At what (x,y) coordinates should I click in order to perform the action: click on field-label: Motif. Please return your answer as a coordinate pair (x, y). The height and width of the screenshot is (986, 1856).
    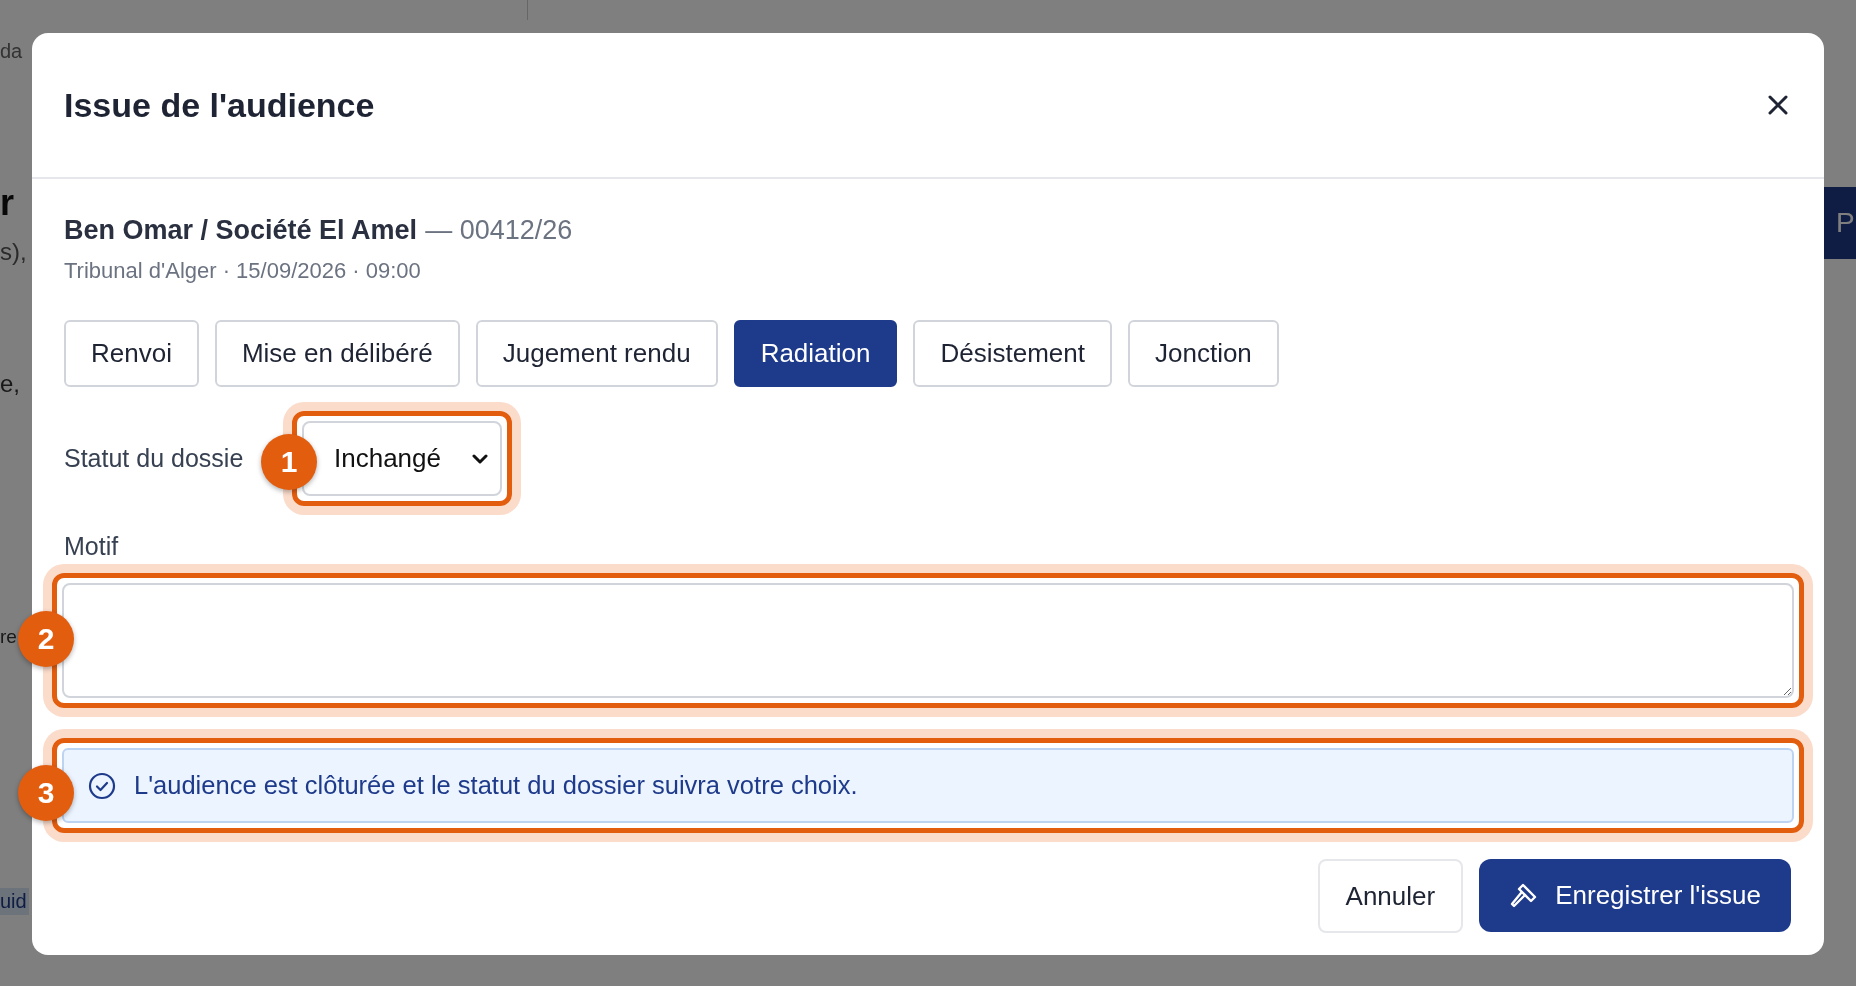
    Looking at the image, I should click on (91, 546).